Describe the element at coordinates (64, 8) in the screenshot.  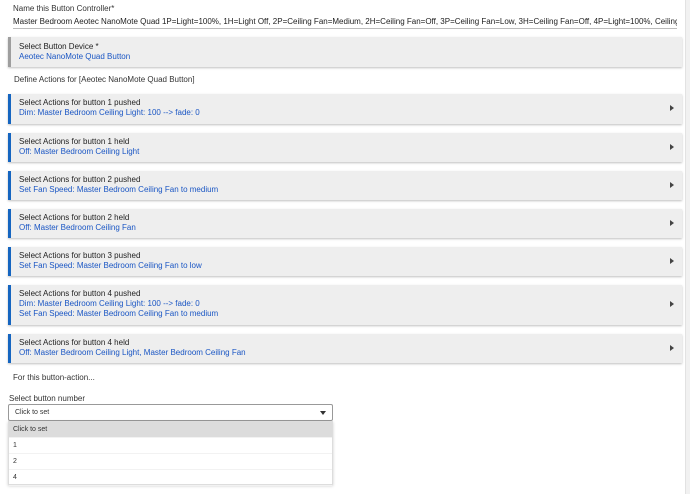
I see `name-controller-label: Name this Button Controller*` at that location.